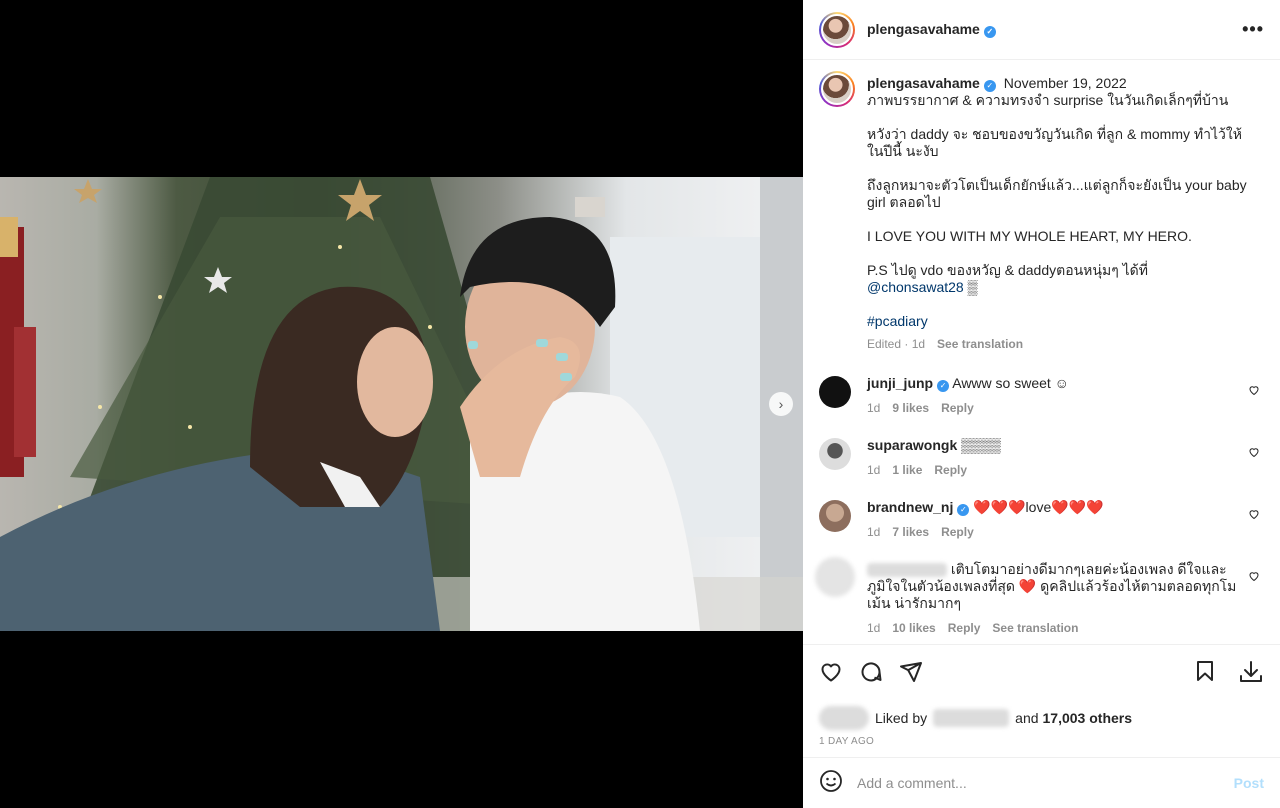  Describe the element at coordinates (896, 344) in the screenshot. I see `edited-label: Edited · 1d` at that location.